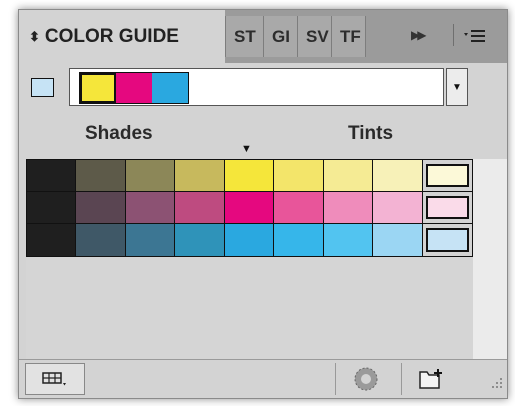  What do you see at coordinates (111, 36) in the screenshot?
I see `tab-color-guide-label: COLOR GUIDE` at bounding box center [111, 36].